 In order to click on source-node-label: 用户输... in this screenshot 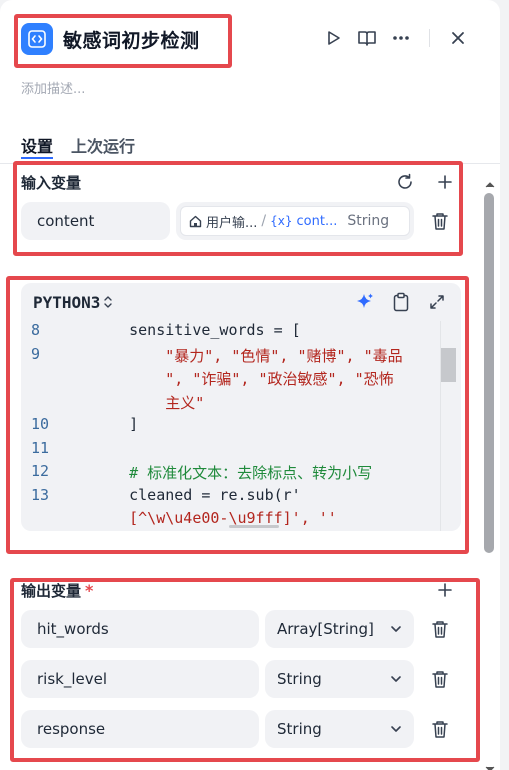, I will do `click(232, 223)`.